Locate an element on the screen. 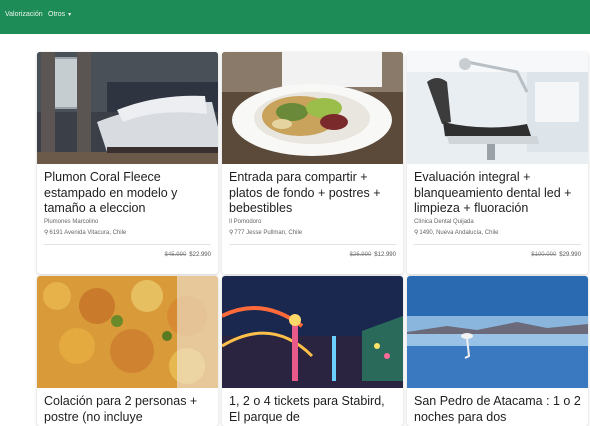 The width and height of the screenshot is (590, 426). deal-address: ⚲1490, Nueva Andalucía, Chile is located at coordinates (456, 232).